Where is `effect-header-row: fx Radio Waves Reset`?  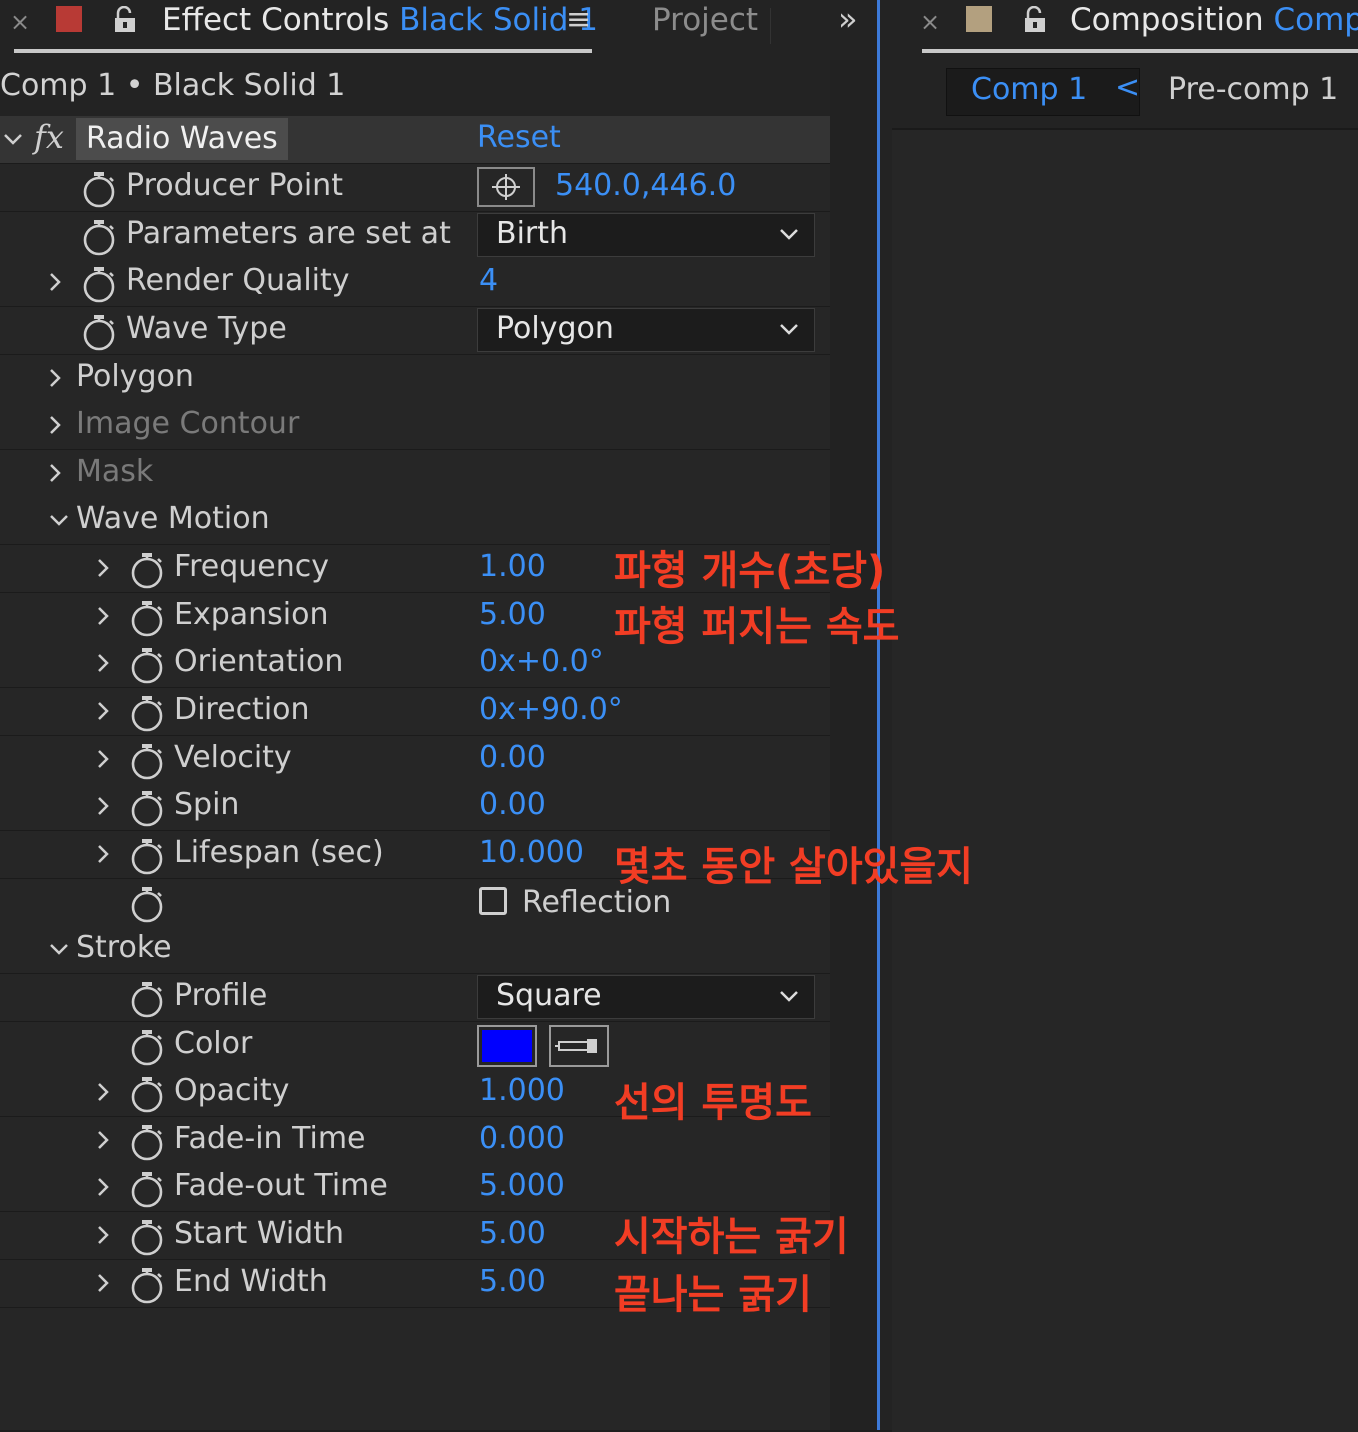
effect-header-row: fx Radio Waves Reset is located at coordinates (415, 140).